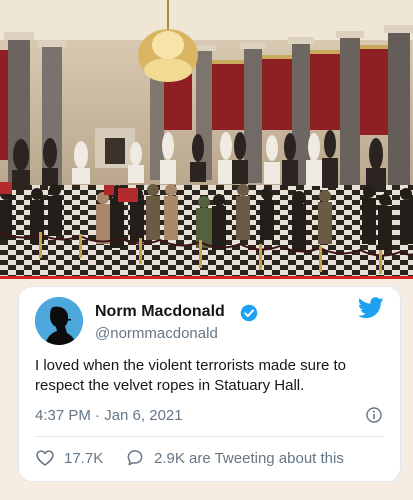  I want to click on profile-silhouette-icon, so click(59, 321).